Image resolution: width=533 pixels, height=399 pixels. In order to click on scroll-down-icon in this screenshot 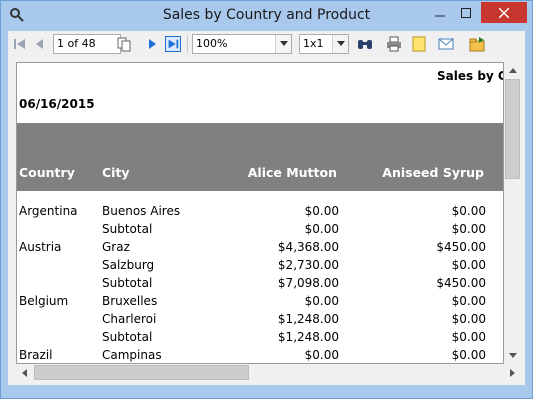, I will do `click(512, 355)`.